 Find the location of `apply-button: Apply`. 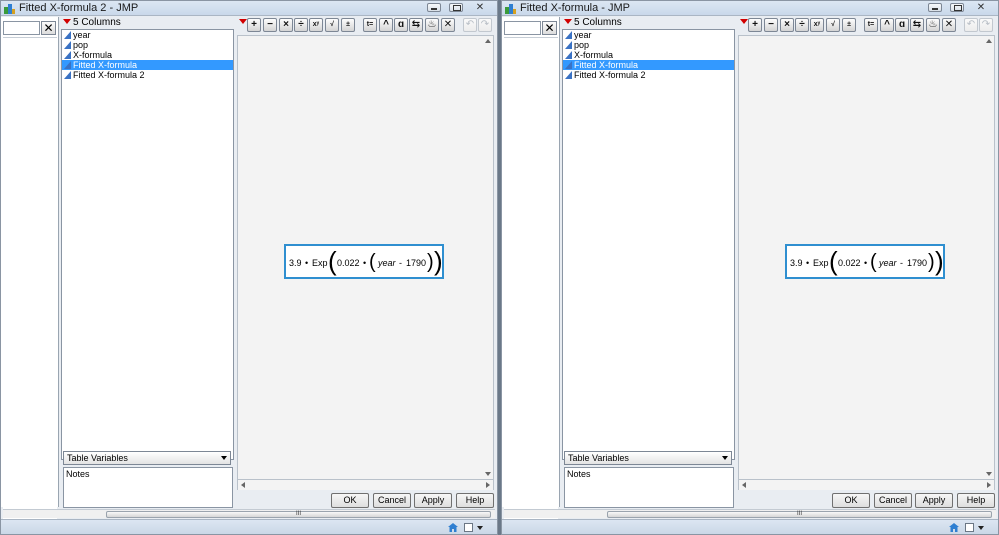

apply-button: Apply is located at coordinates (433, 500).